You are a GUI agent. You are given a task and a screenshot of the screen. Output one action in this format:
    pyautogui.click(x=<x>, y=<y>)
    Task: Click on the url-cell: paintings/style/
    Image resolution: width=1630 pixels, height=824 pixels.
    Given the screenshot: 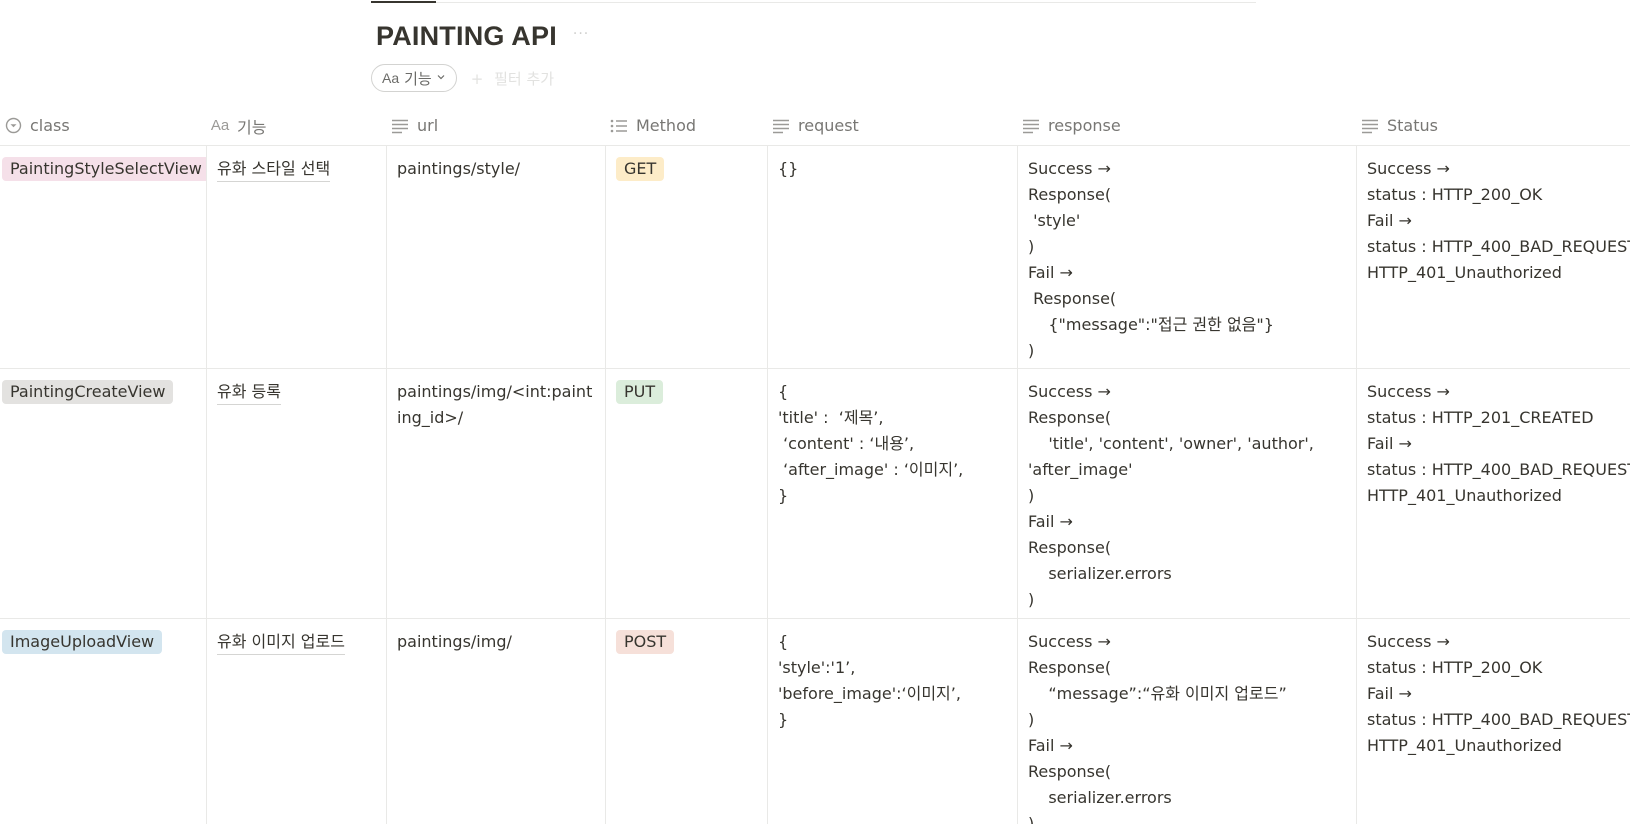 What is the action you would take?
    pyautogui.click(x=496, y=257)
    